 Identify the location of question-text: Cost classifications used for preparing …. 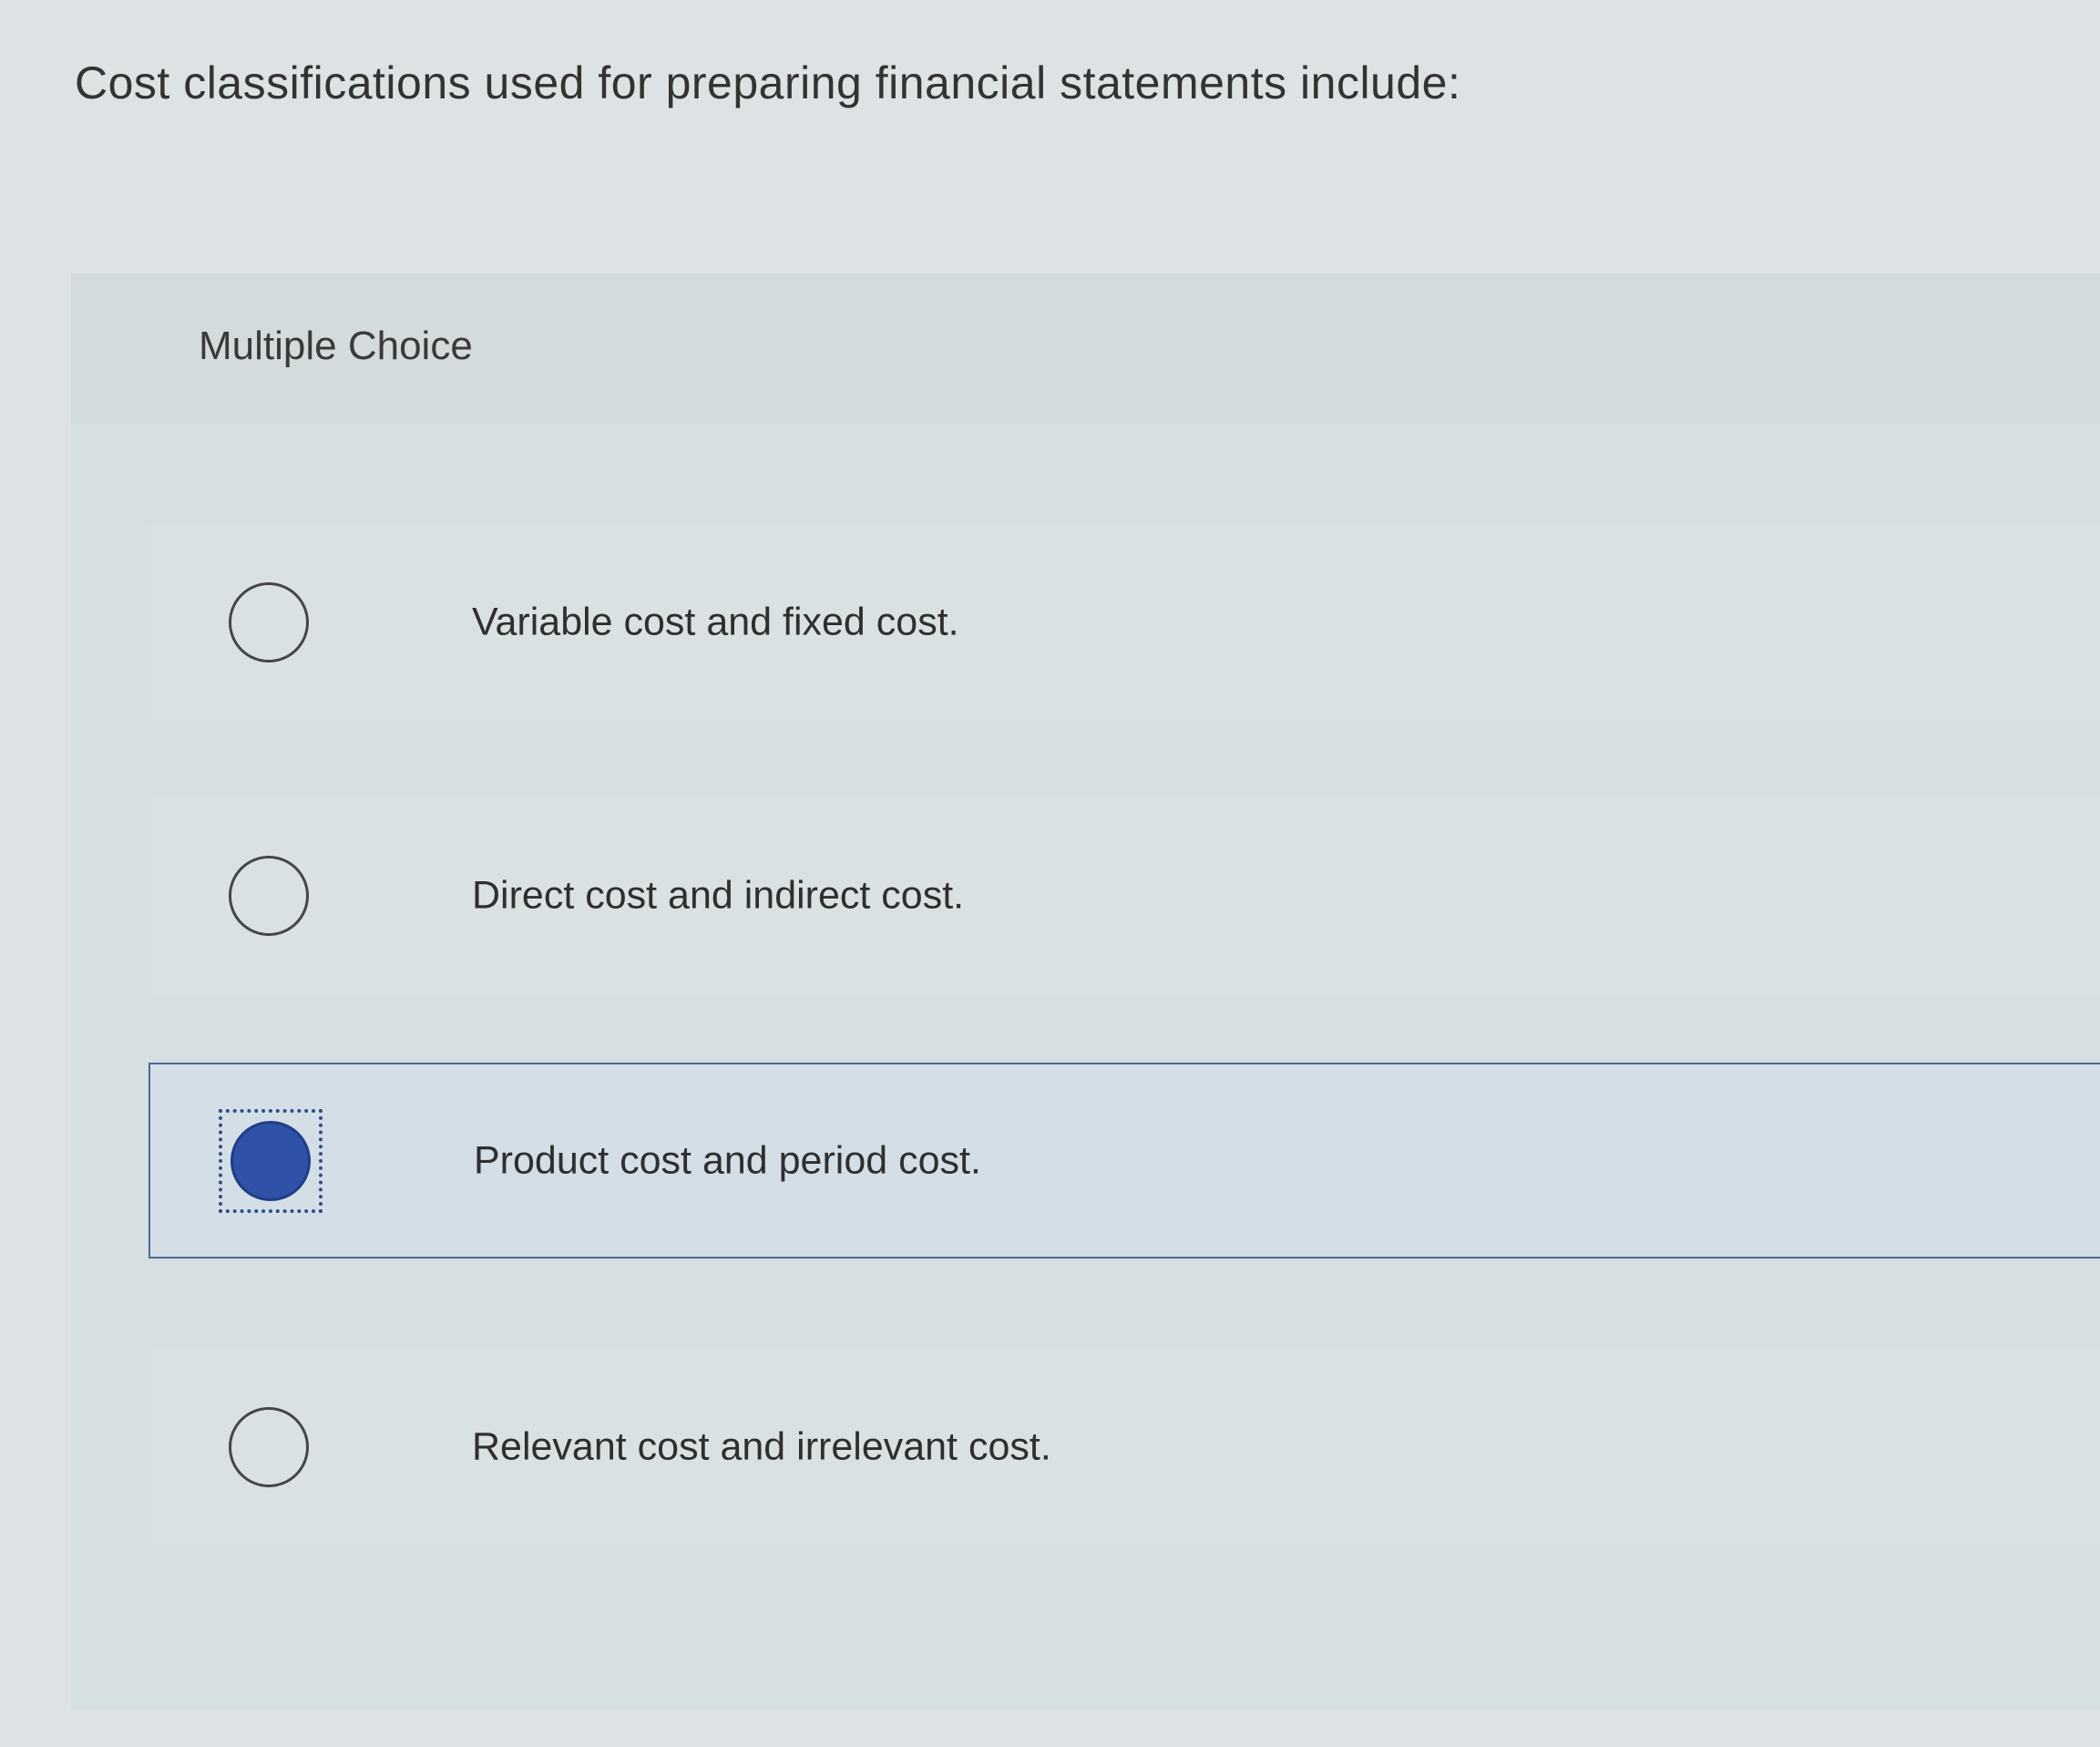
(768, 82).